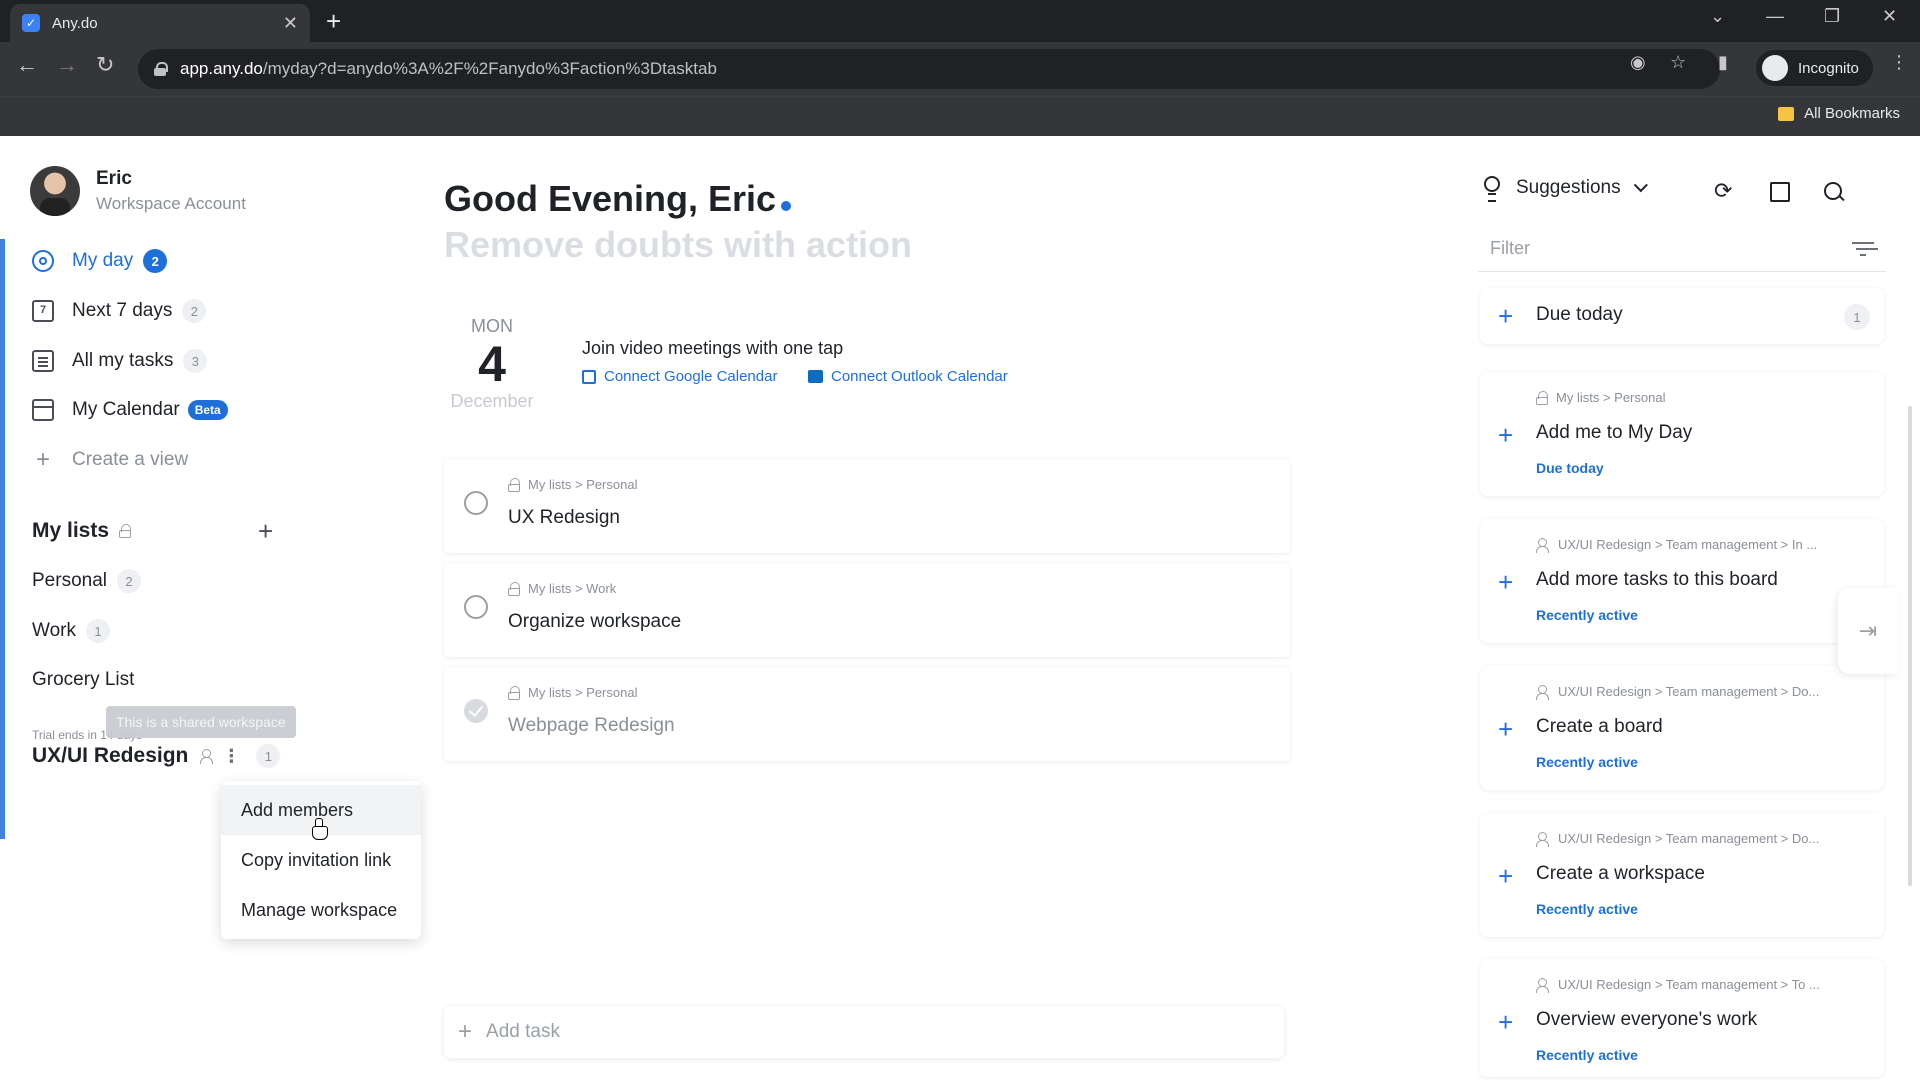  I want to click on suggestion-title: Create a board, so click(1599, 726).